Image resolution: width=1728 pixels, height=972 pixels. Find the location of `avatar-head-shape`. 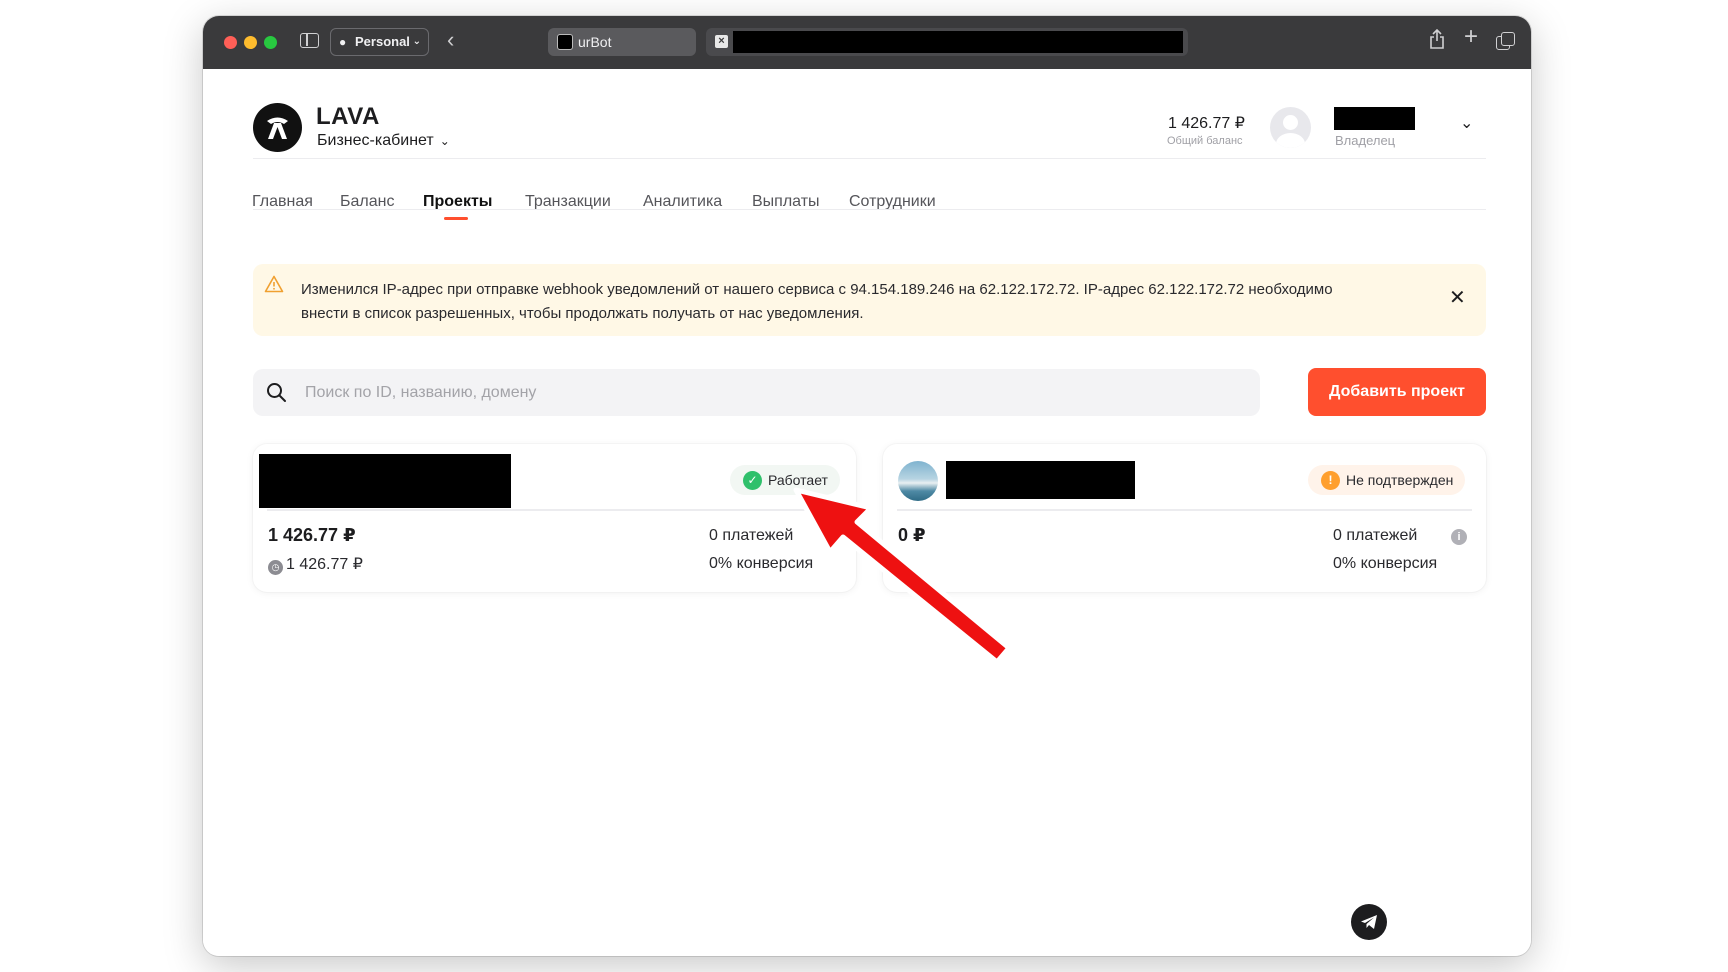

avatar-head-shape is located at coordinates (1290, 122).